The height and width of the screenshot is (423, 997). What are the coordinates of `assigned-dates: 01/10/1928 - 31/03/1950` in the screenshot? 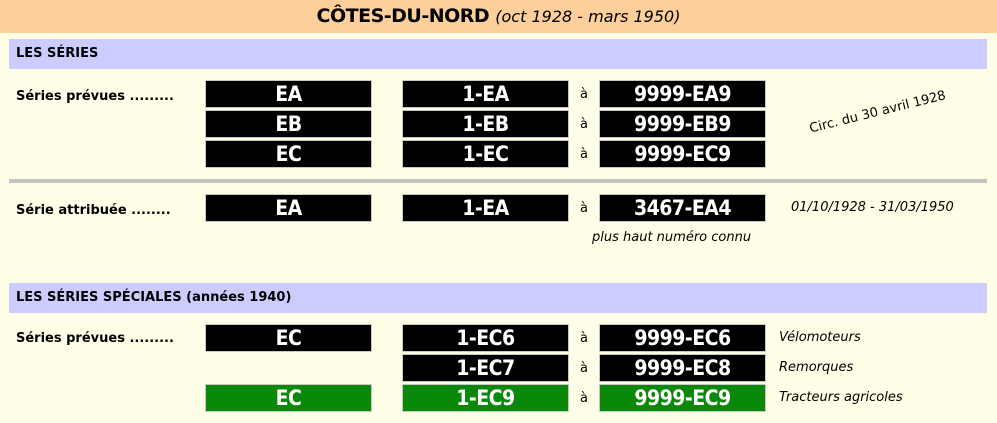 It's located at (872, 207).